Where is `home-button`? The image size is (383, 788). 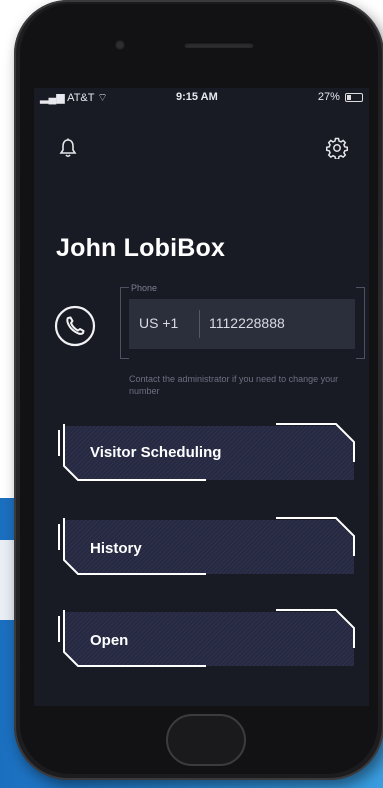 home-button is located at coordinates (206, 740).